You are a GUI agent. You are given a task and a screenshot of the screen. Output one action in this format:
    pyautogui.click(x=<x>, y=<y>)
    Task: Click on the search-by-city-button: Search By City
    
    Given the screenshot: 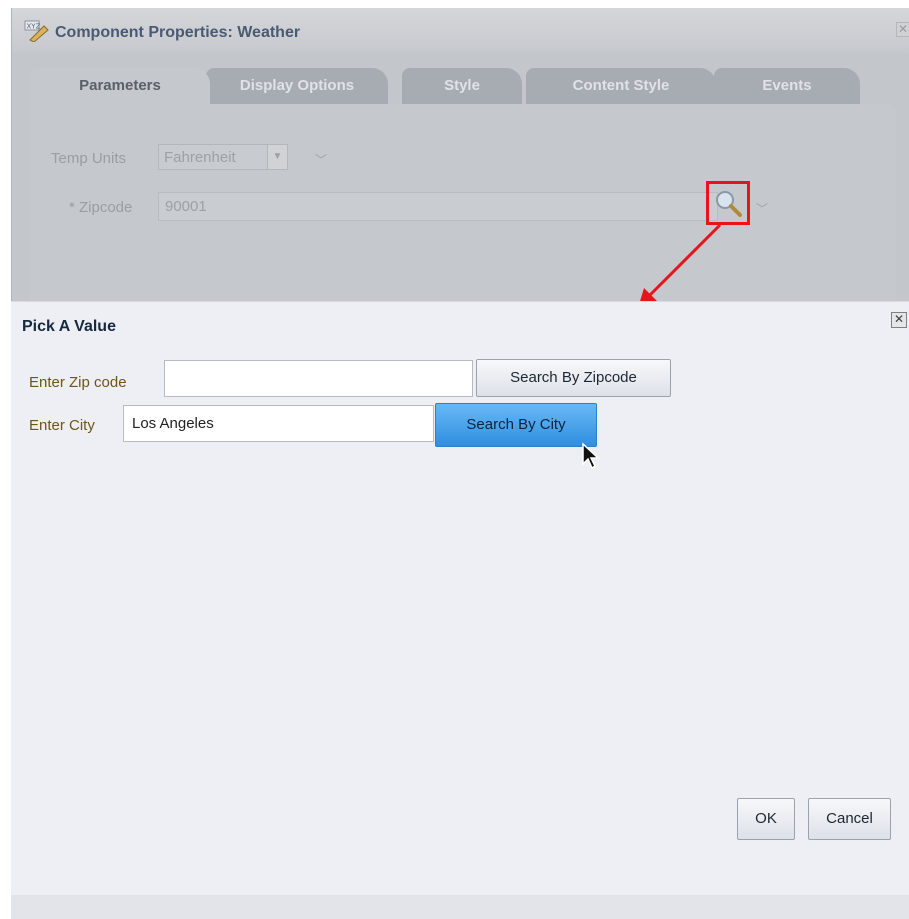 What is the action you would take?
    pyautogui.click(x=516, y=425)
    